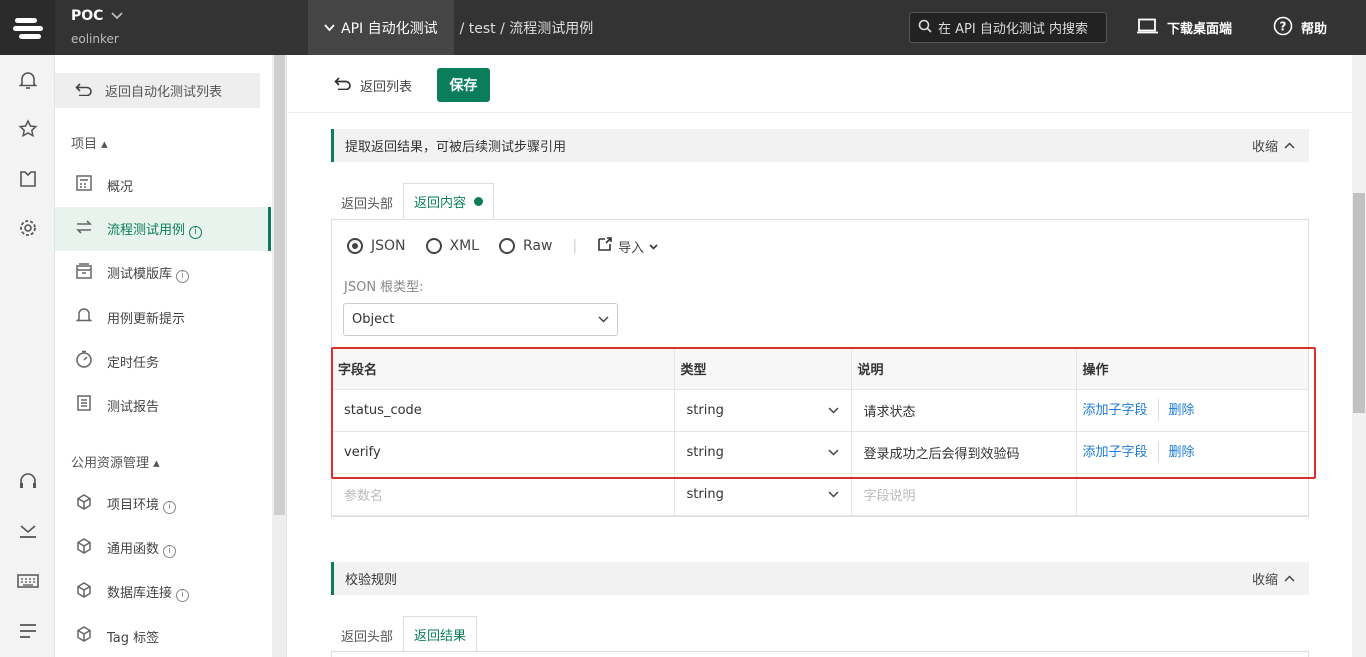 The height and width of the screenshot is (657, 1366). I want to click on sidebar-item-overview: 概况, so click(163, 185).